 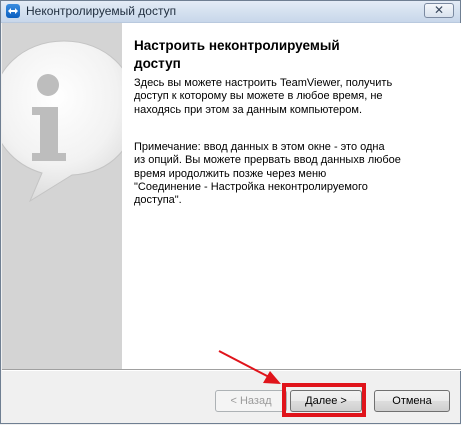 I want to click on red-arrow-annotation, so click(x=249, y=367).